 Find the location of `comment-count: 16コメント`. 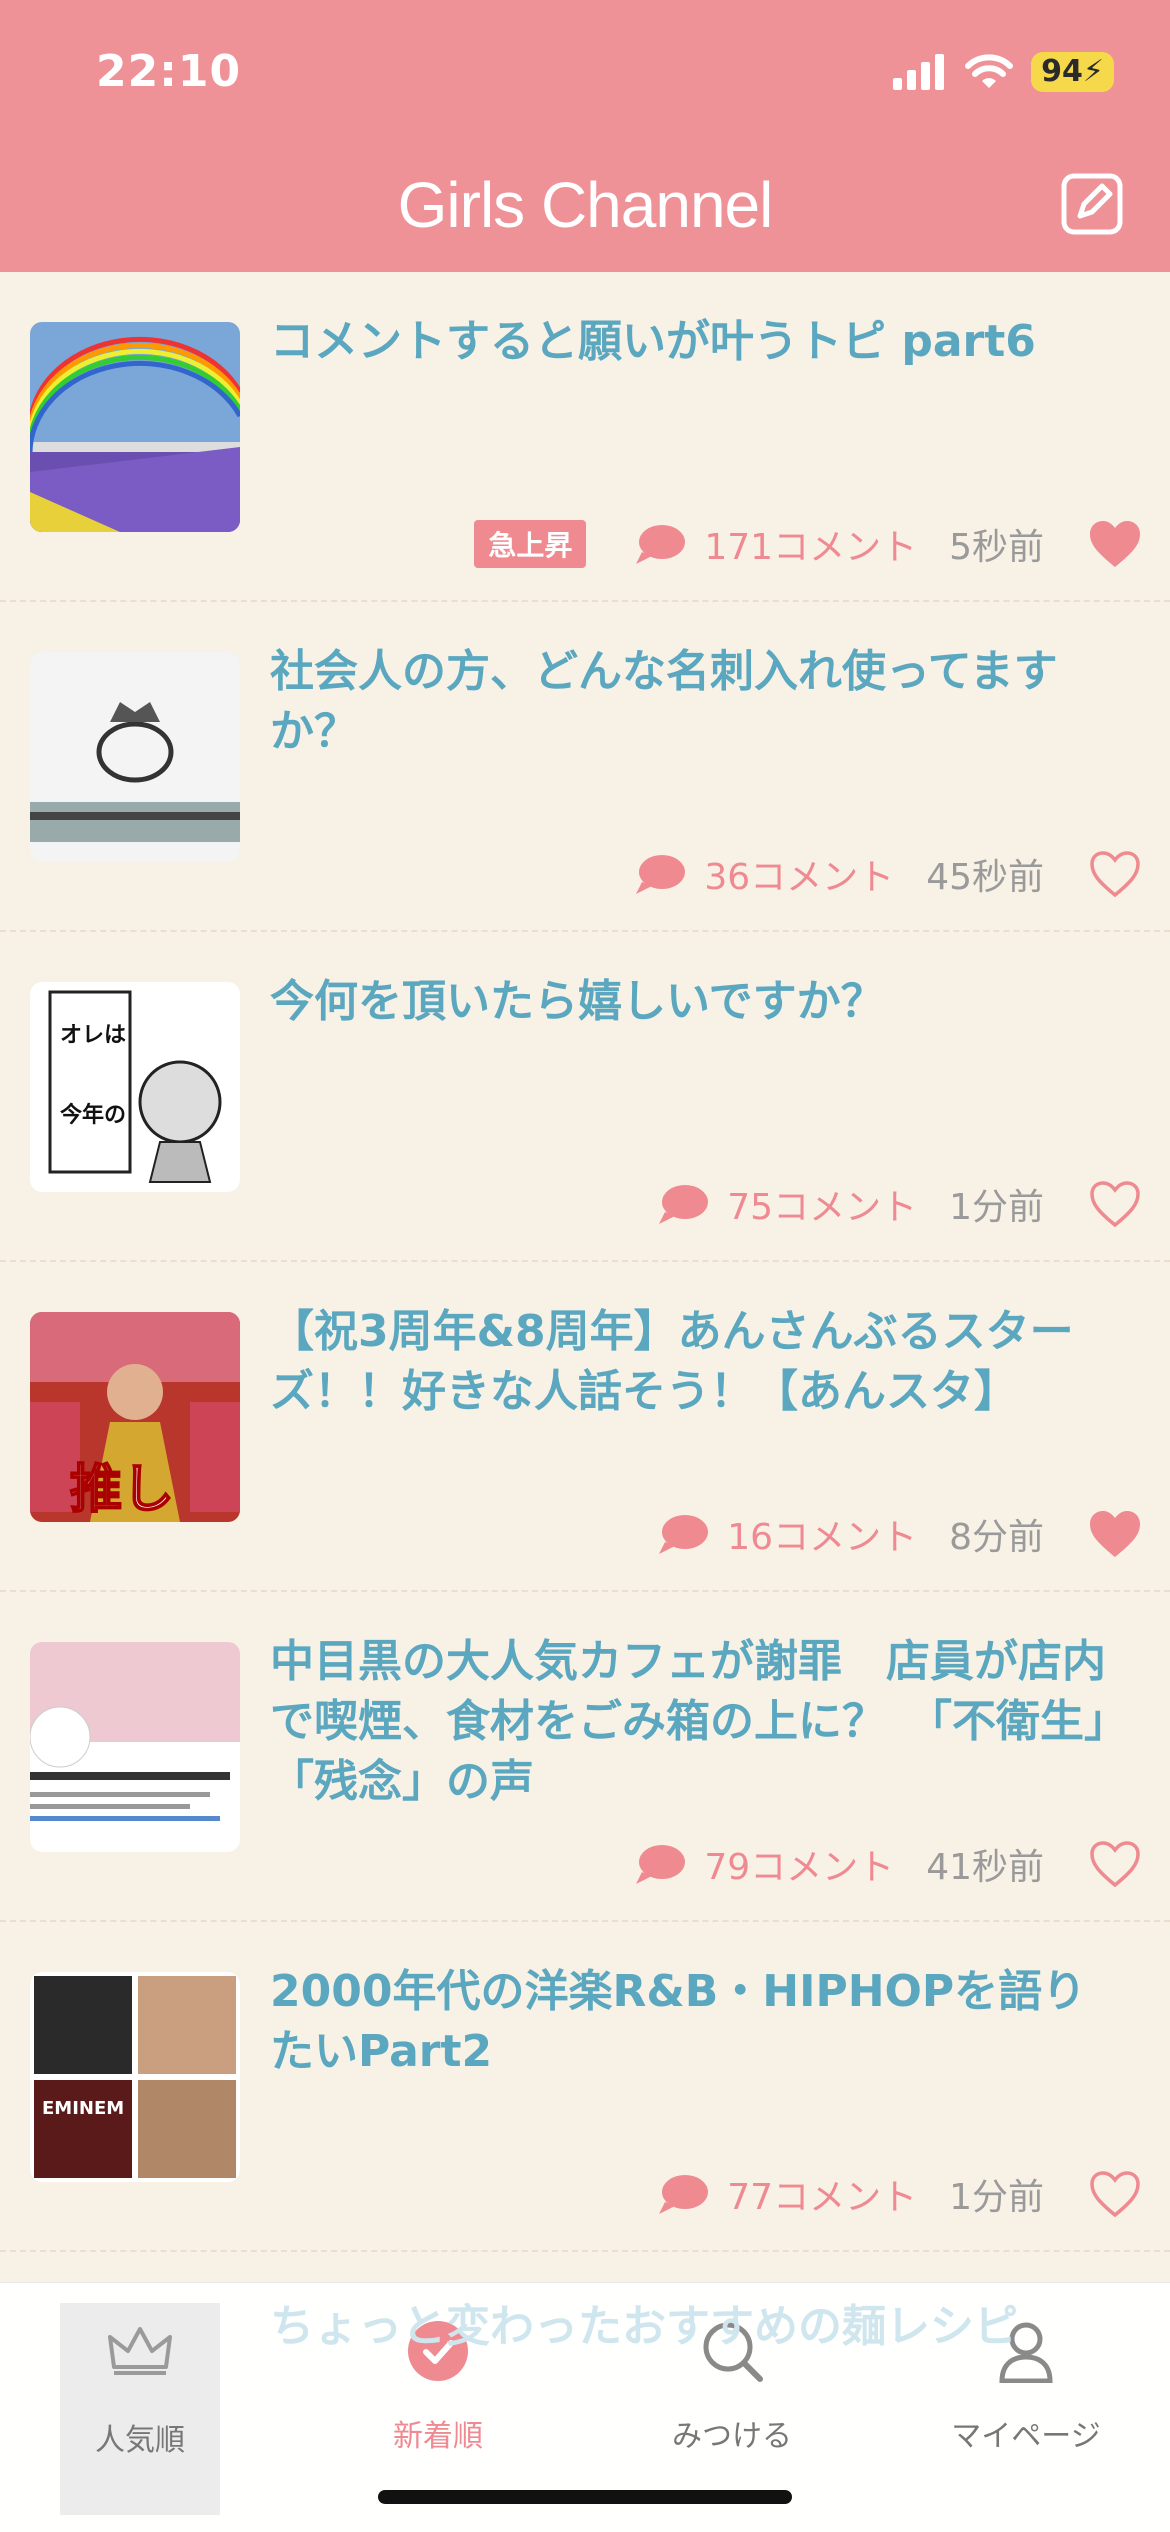

comment-count: 16コメント is located at coordinates (822, 1537).